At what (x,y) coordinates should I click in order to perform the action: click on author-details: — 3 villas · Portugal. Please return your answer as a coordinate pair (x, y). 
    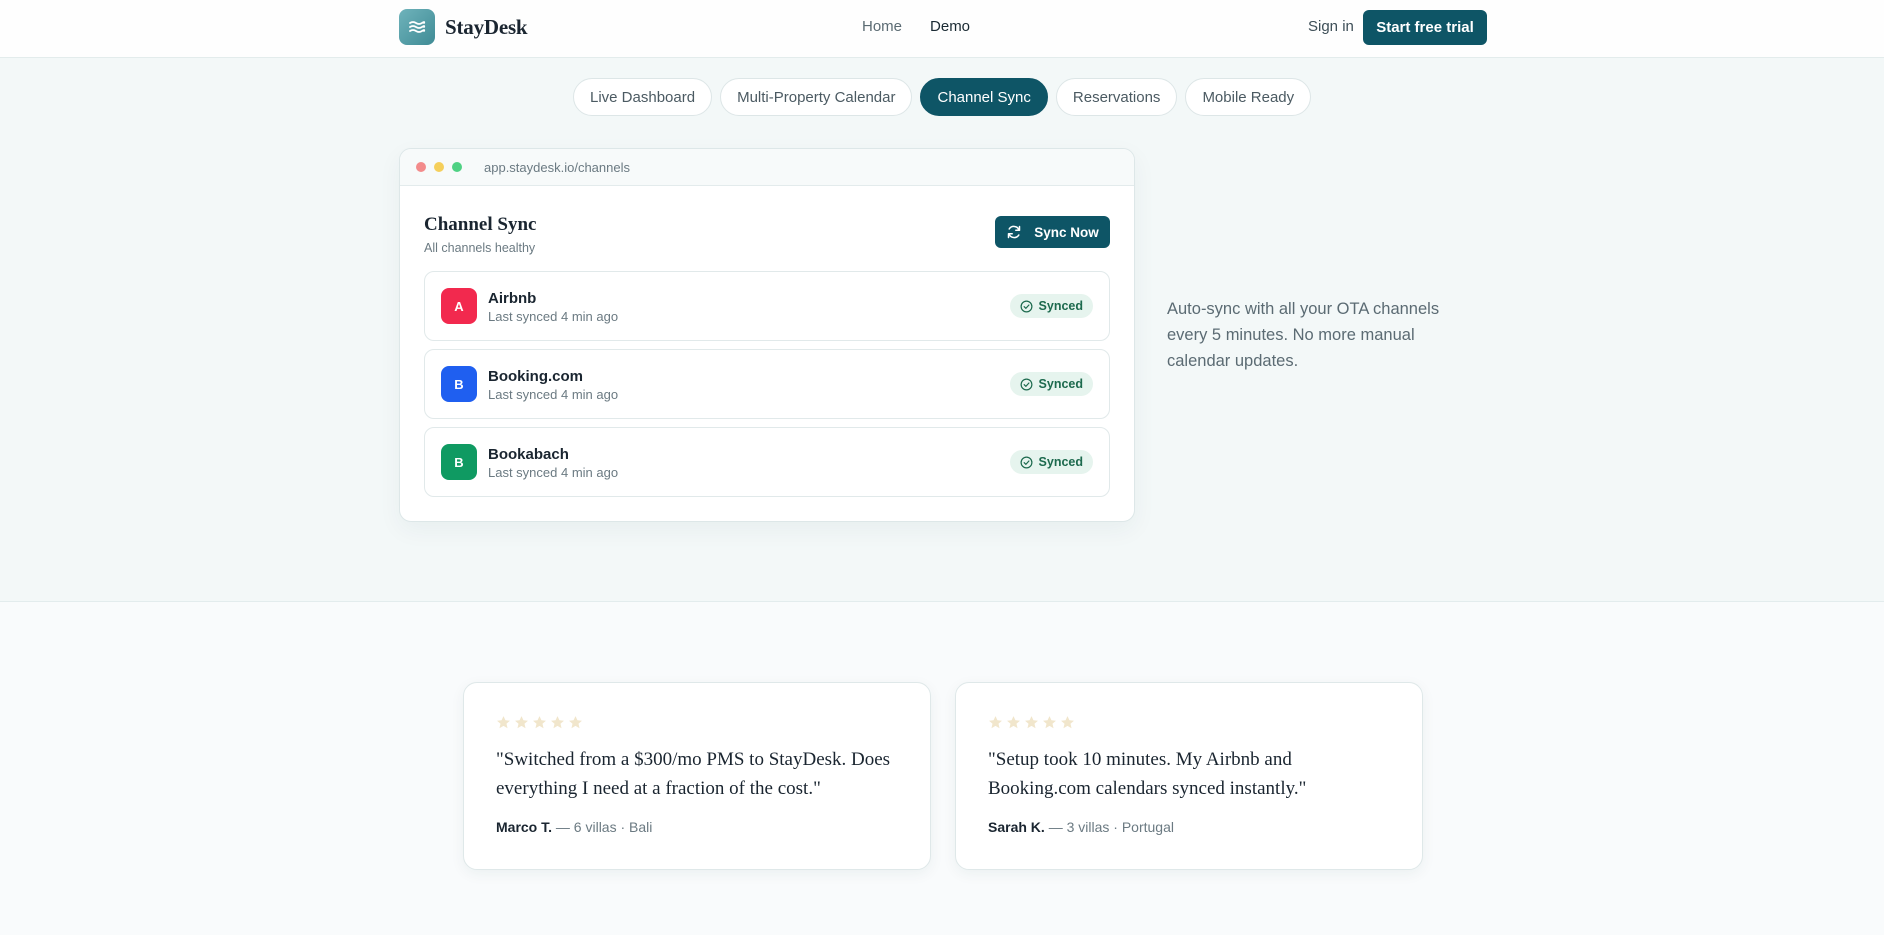
    Looking at the image, I should click on (1109, 827).